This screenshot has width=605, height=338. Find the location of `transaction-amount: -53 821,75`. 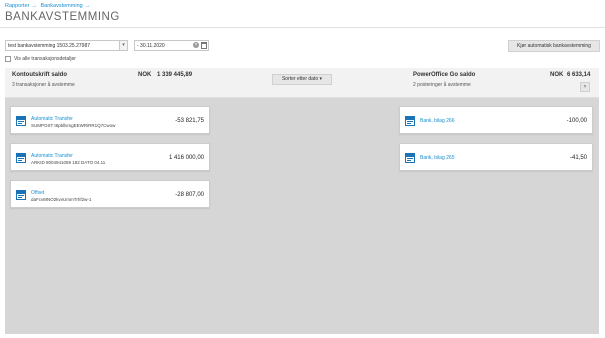

transaction-amount: -53 821,75 is located at coordinates (189, 121).